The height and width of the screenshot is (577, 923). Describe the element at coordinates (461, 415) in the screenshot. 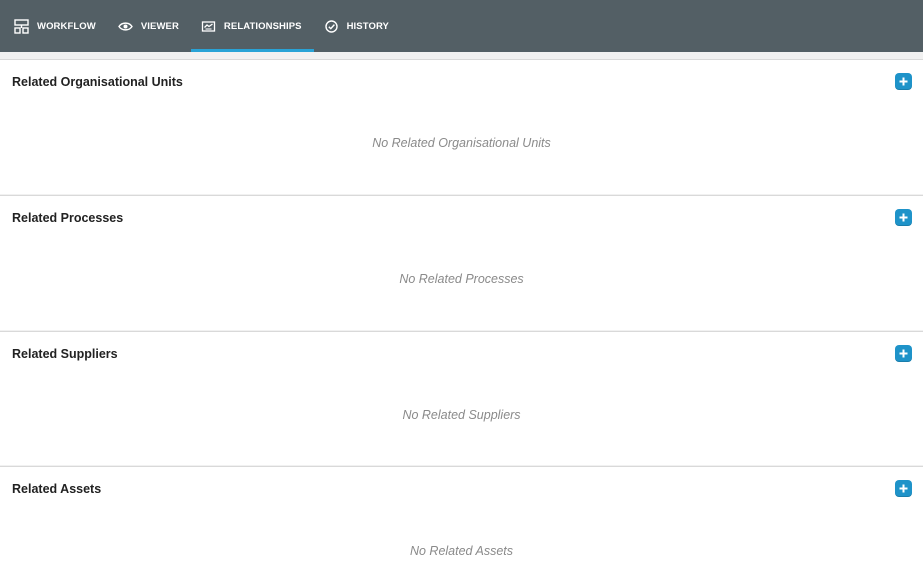

I see `empty-message: No Related Suppliers` at that location.